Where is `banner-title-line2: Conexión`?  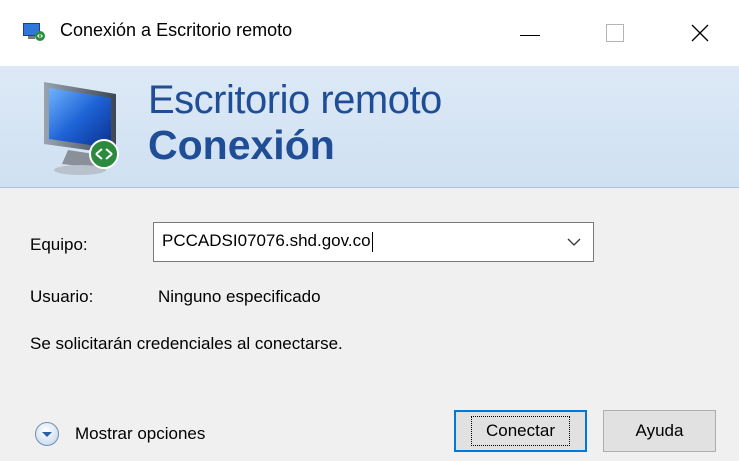 banner-title-line2: Conexión is located at coordinates (241, 145).